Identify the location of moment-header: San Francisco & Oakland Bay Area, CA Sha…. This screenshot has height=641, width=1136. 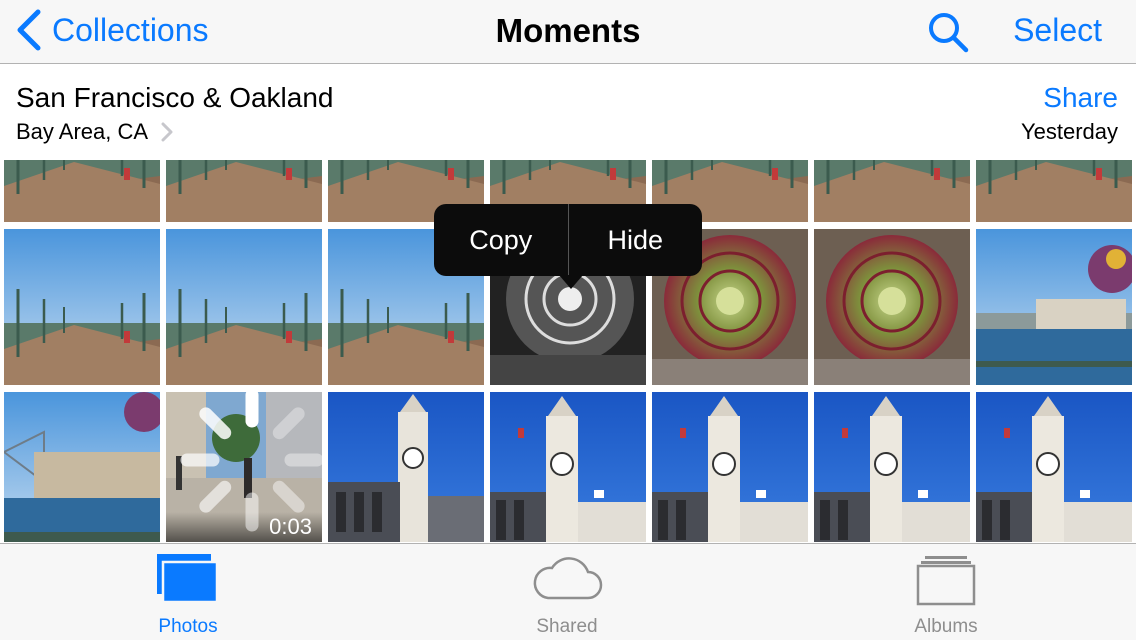
(568, 112).